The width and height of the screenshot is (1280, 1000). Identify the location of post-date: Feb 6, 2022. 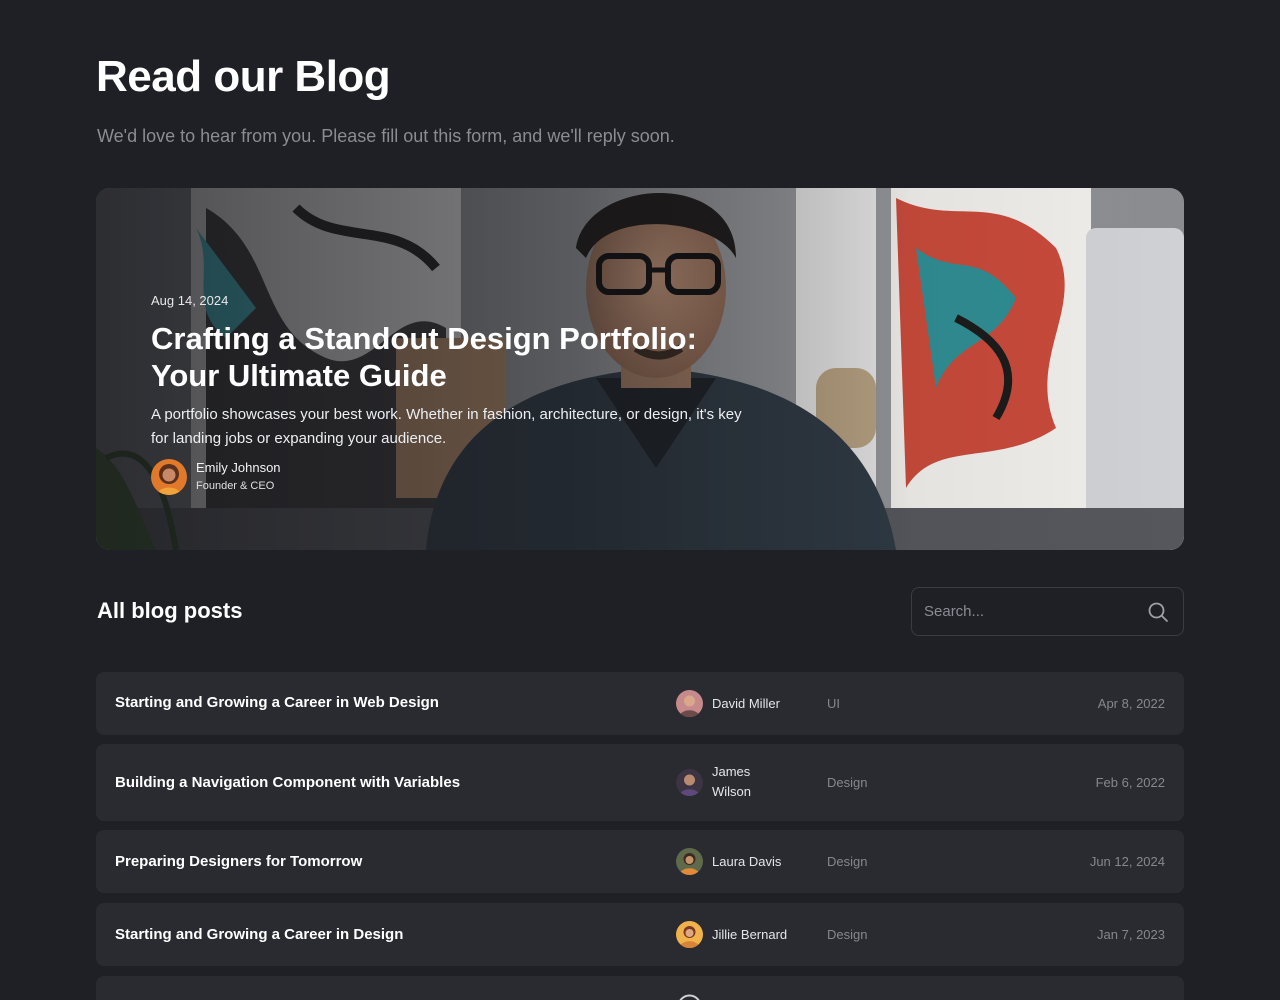
(1130, 782).